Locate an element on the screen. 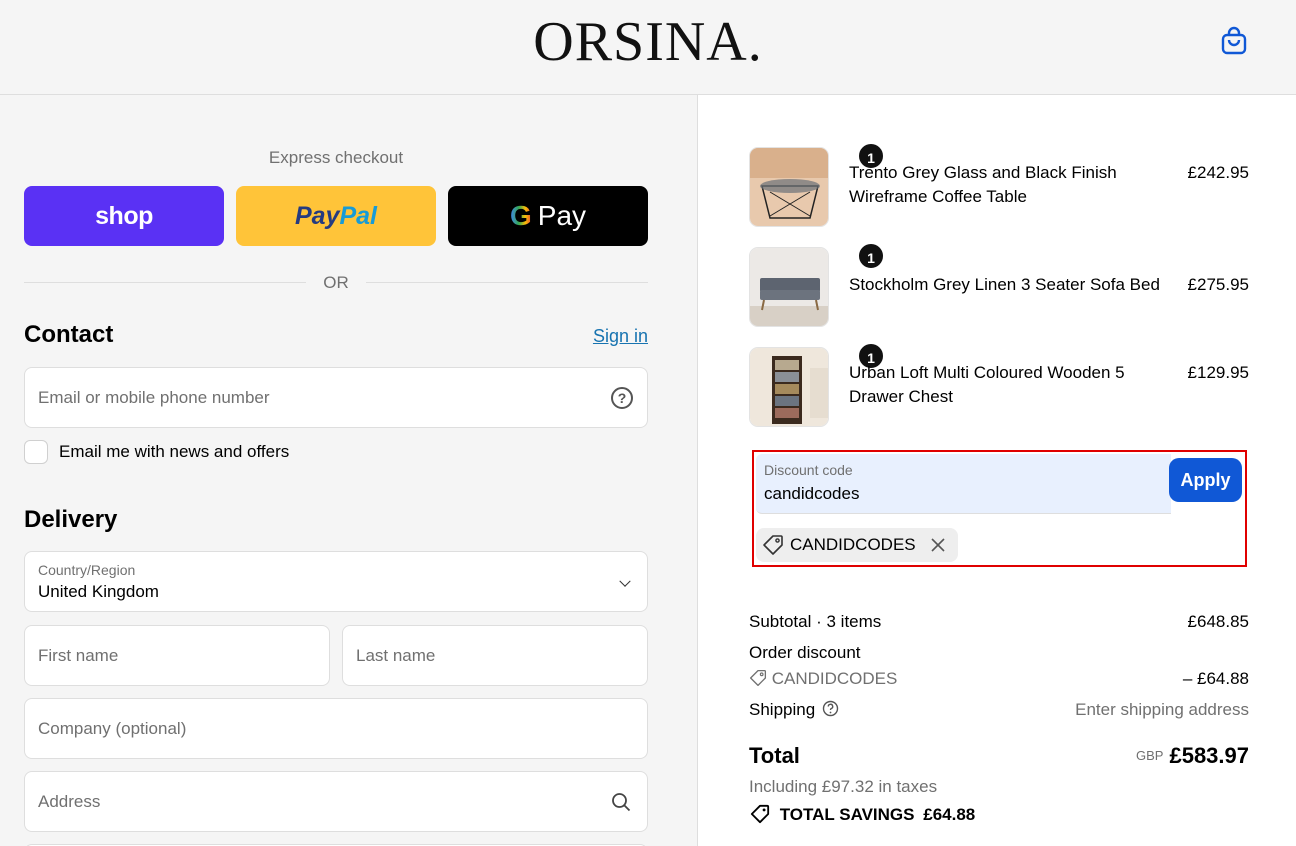 Image resolution: width=1296 pixels, height=846 pixels. total-savings-label: TOTAL SAVINGS is located at coordinates (847, 814).